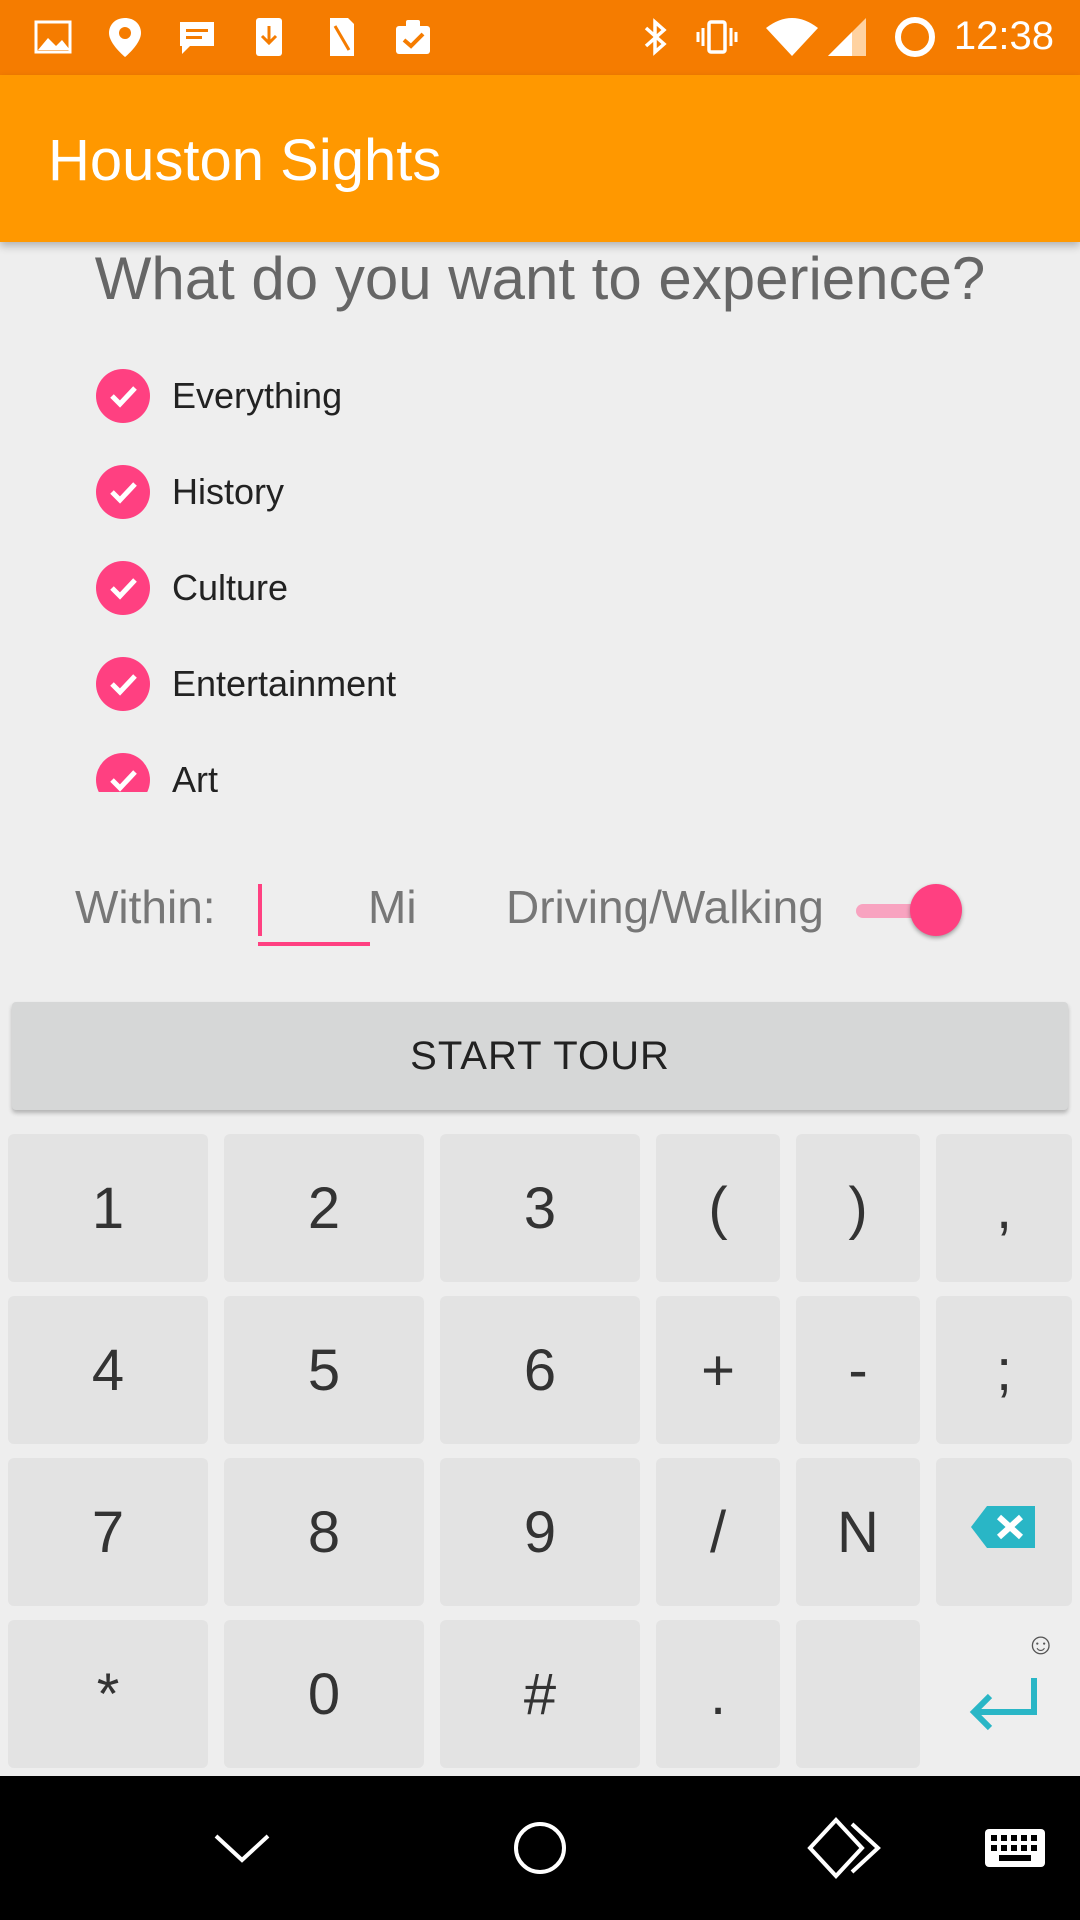 This screenshot has width=1080, height=1920. I want to click on switch-thumb, so click(936, 910).